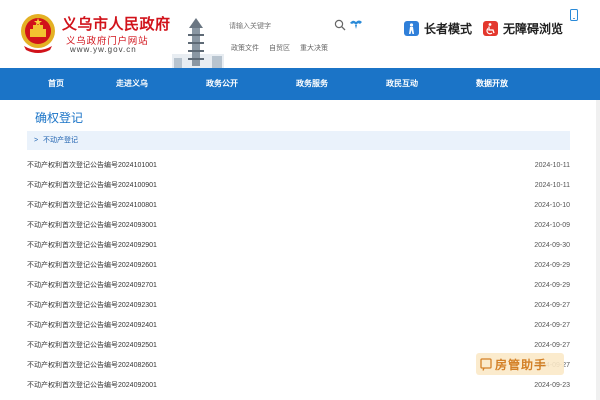 Image resolution: width=600 pixels, height=400 pixels. Describe the element at coordinates (340, 25) in the screenshot. I see `search-icon` at that location.